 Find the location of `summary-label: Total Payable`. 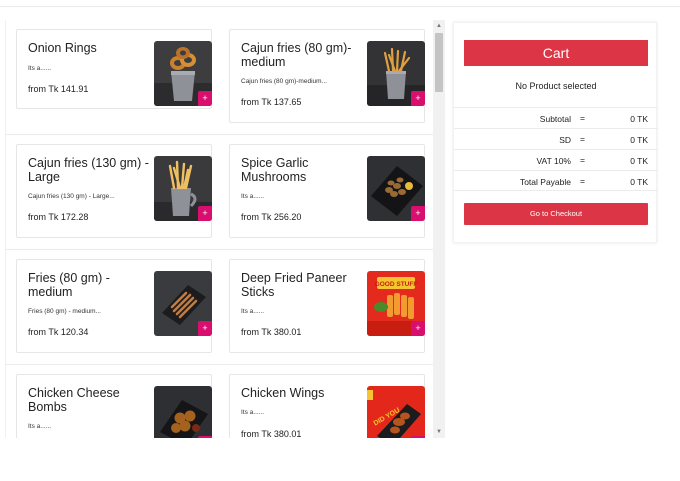

summary-label: Total Payable is located at coordinates (545, 182).